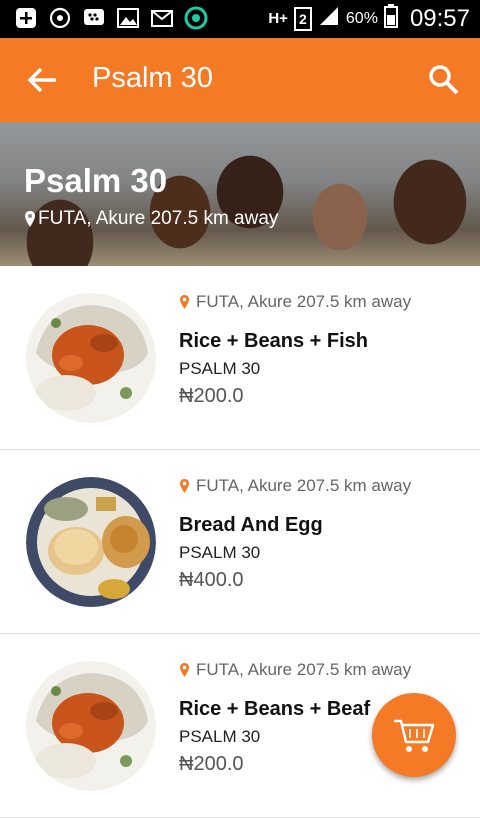 This screenshot has height=818, width=480. What do you see at coordinates (278, 18) in the screenshot?
I see `network-type: H+` at bounding box center [278, 18].